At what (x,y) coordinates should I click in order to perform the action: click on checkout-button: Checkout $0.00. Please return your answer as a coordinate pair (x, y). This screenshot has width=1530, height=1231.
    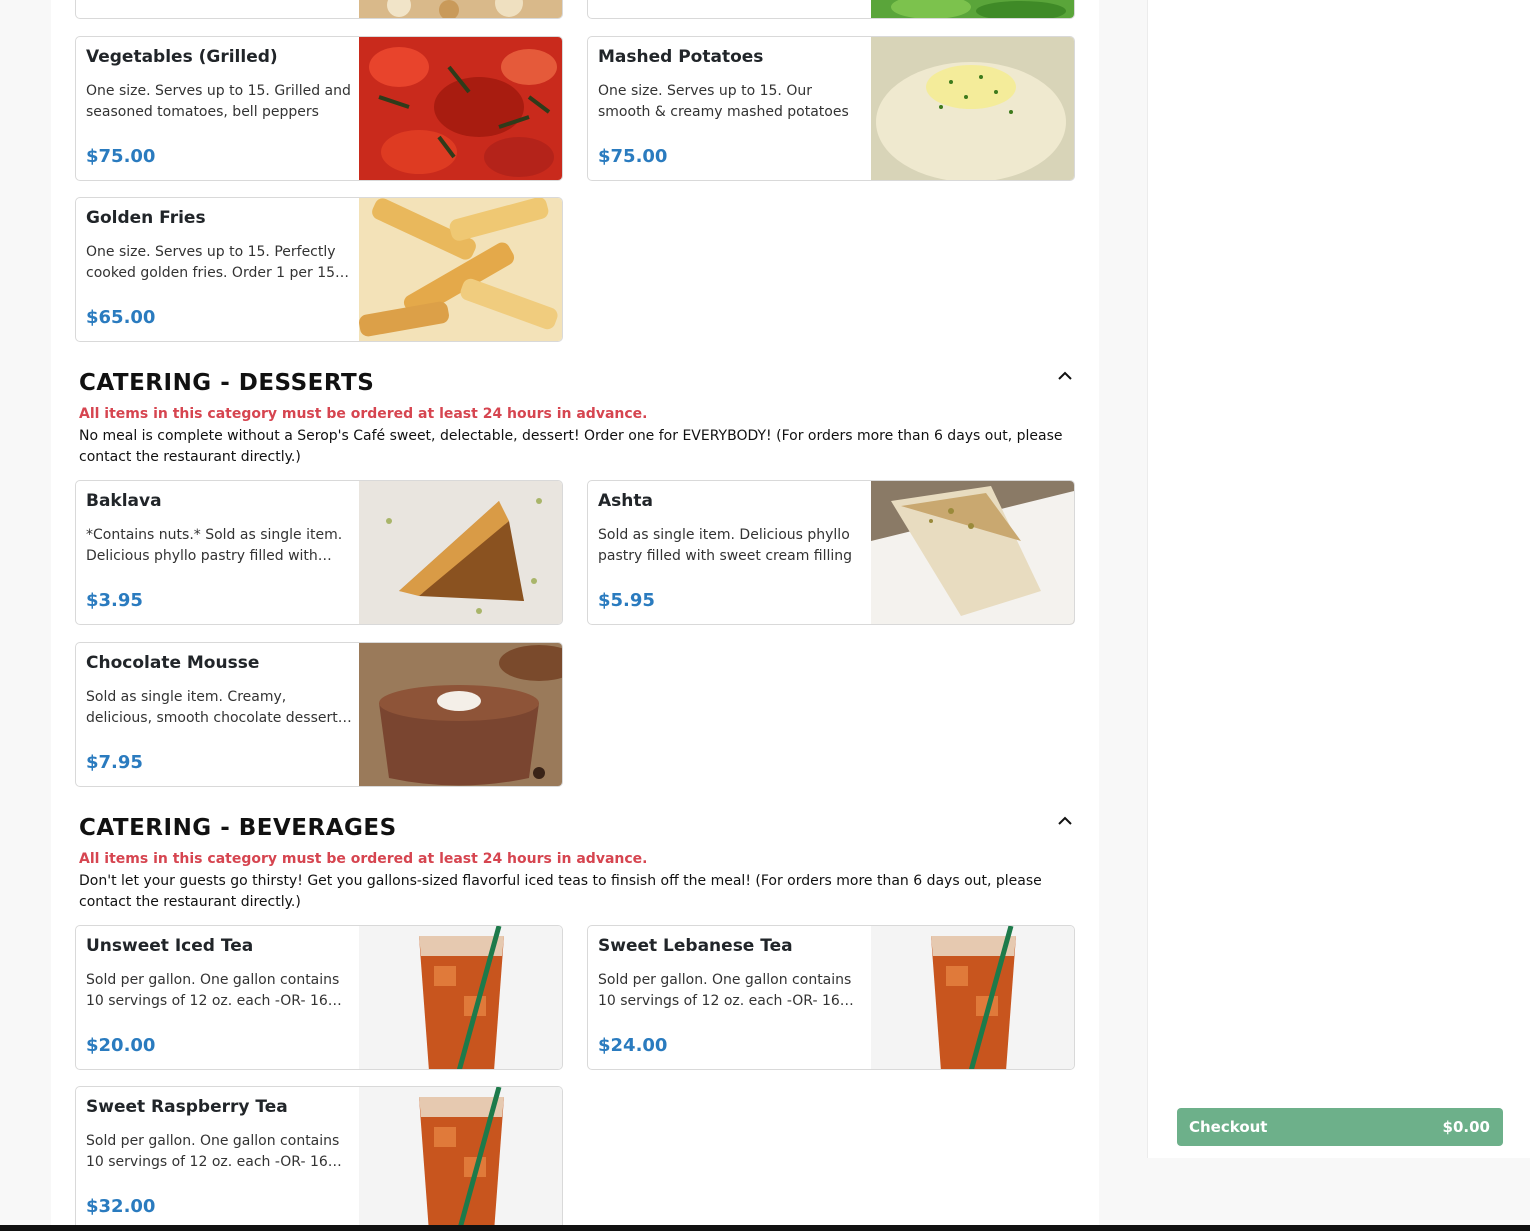
    Looking at the image, I should click on (1340, 1127).